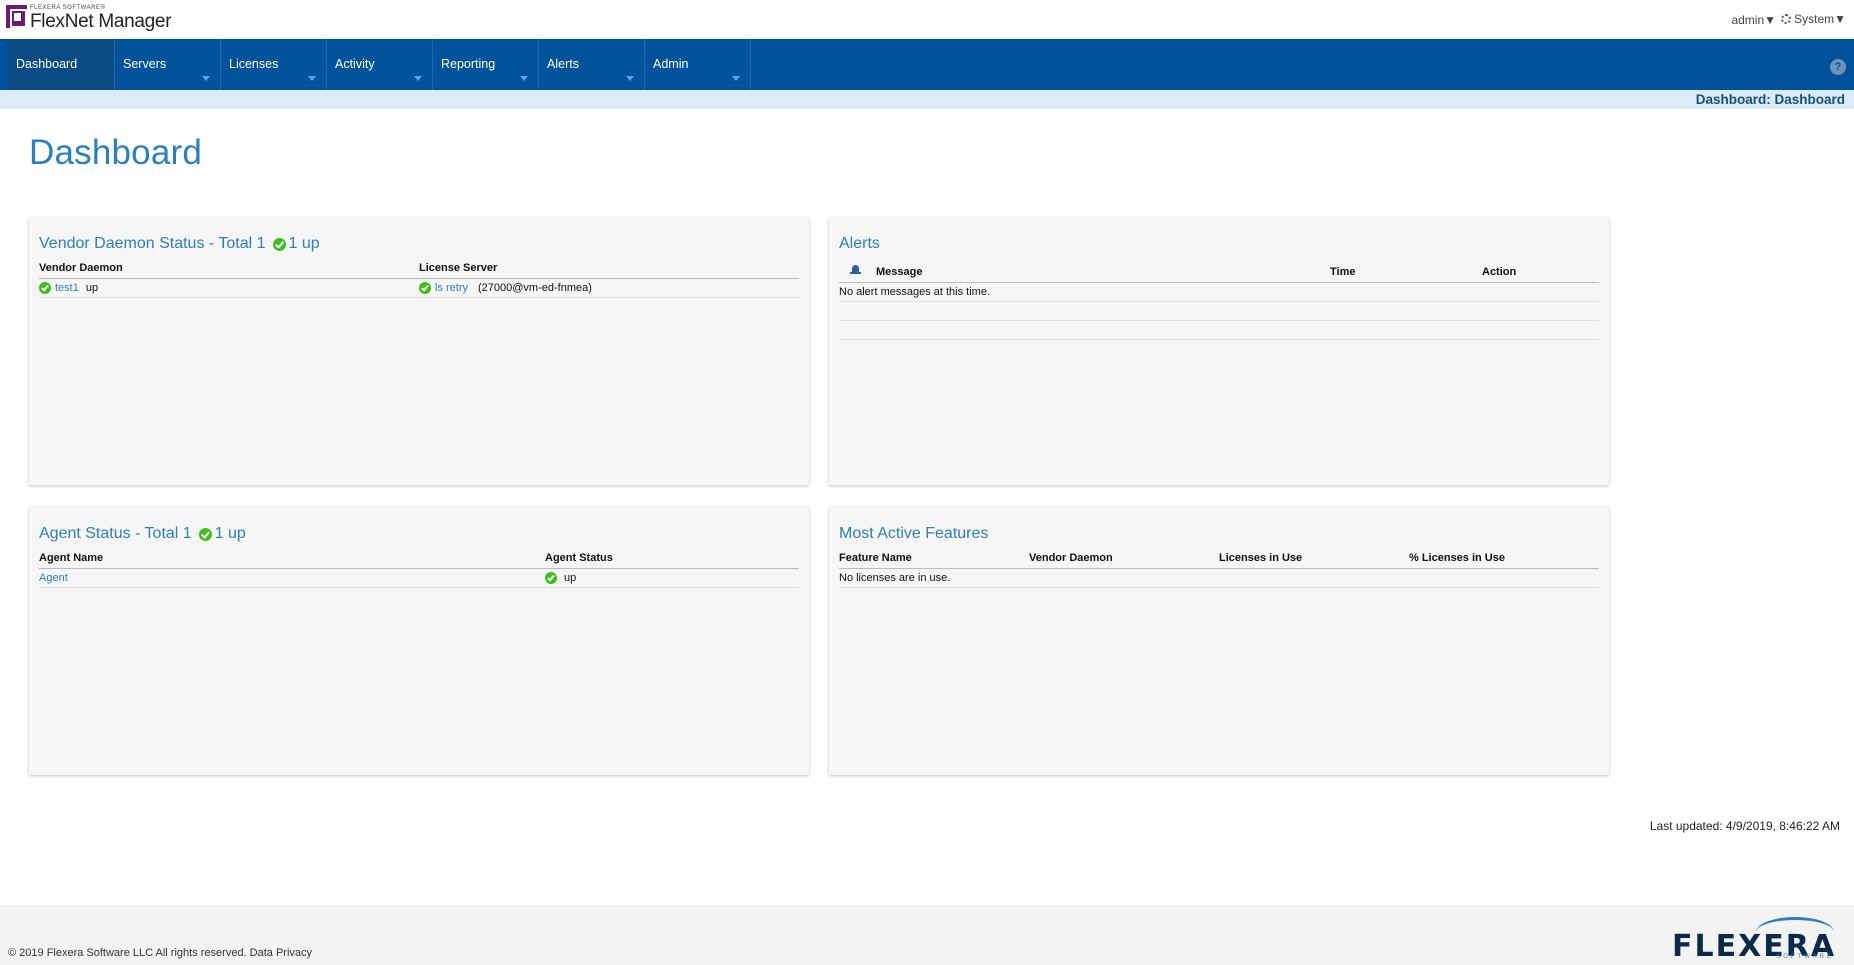 Image resolution: width=1854 pixels, height=965 pixels. I want to click on column-header: Licenses in Use, so click(1314, 560).